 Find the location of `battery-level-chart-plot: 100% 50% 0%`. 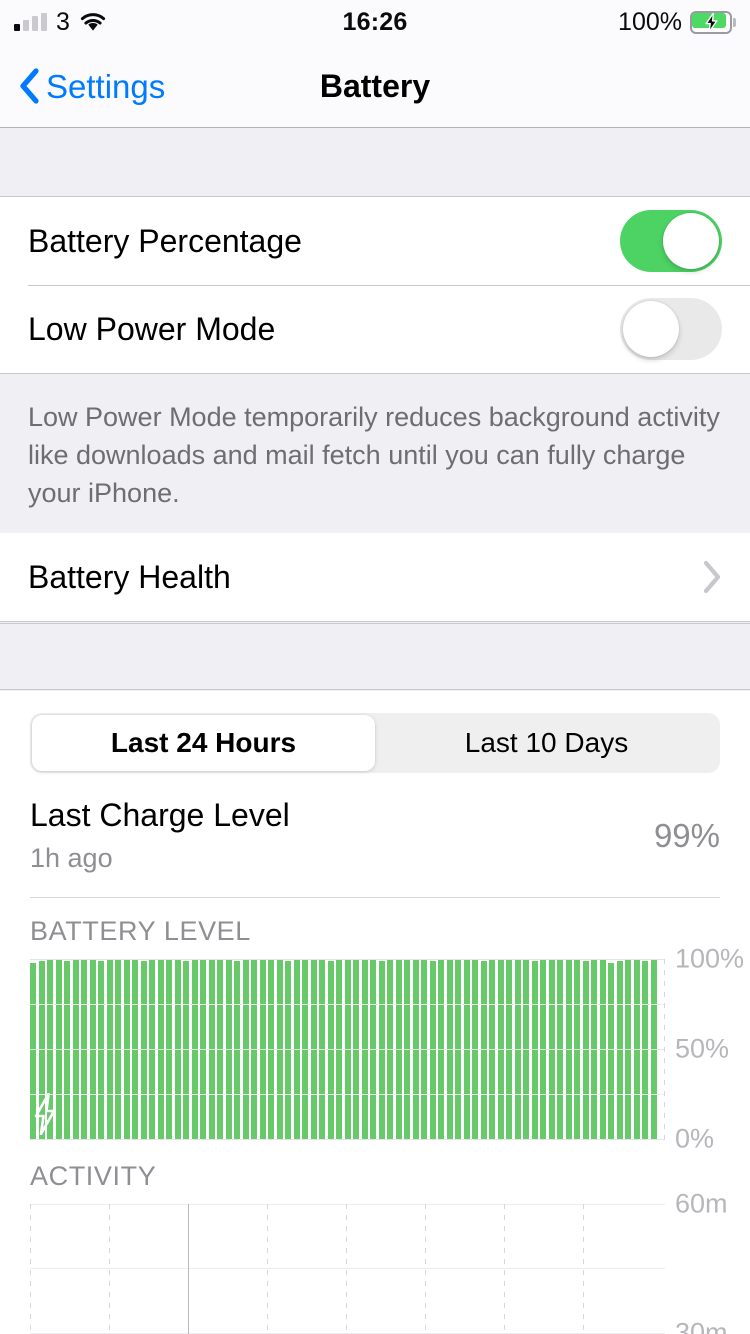

battery-level-chart-plot: 100% 50% 0% is located at coordinates (387, 1049).